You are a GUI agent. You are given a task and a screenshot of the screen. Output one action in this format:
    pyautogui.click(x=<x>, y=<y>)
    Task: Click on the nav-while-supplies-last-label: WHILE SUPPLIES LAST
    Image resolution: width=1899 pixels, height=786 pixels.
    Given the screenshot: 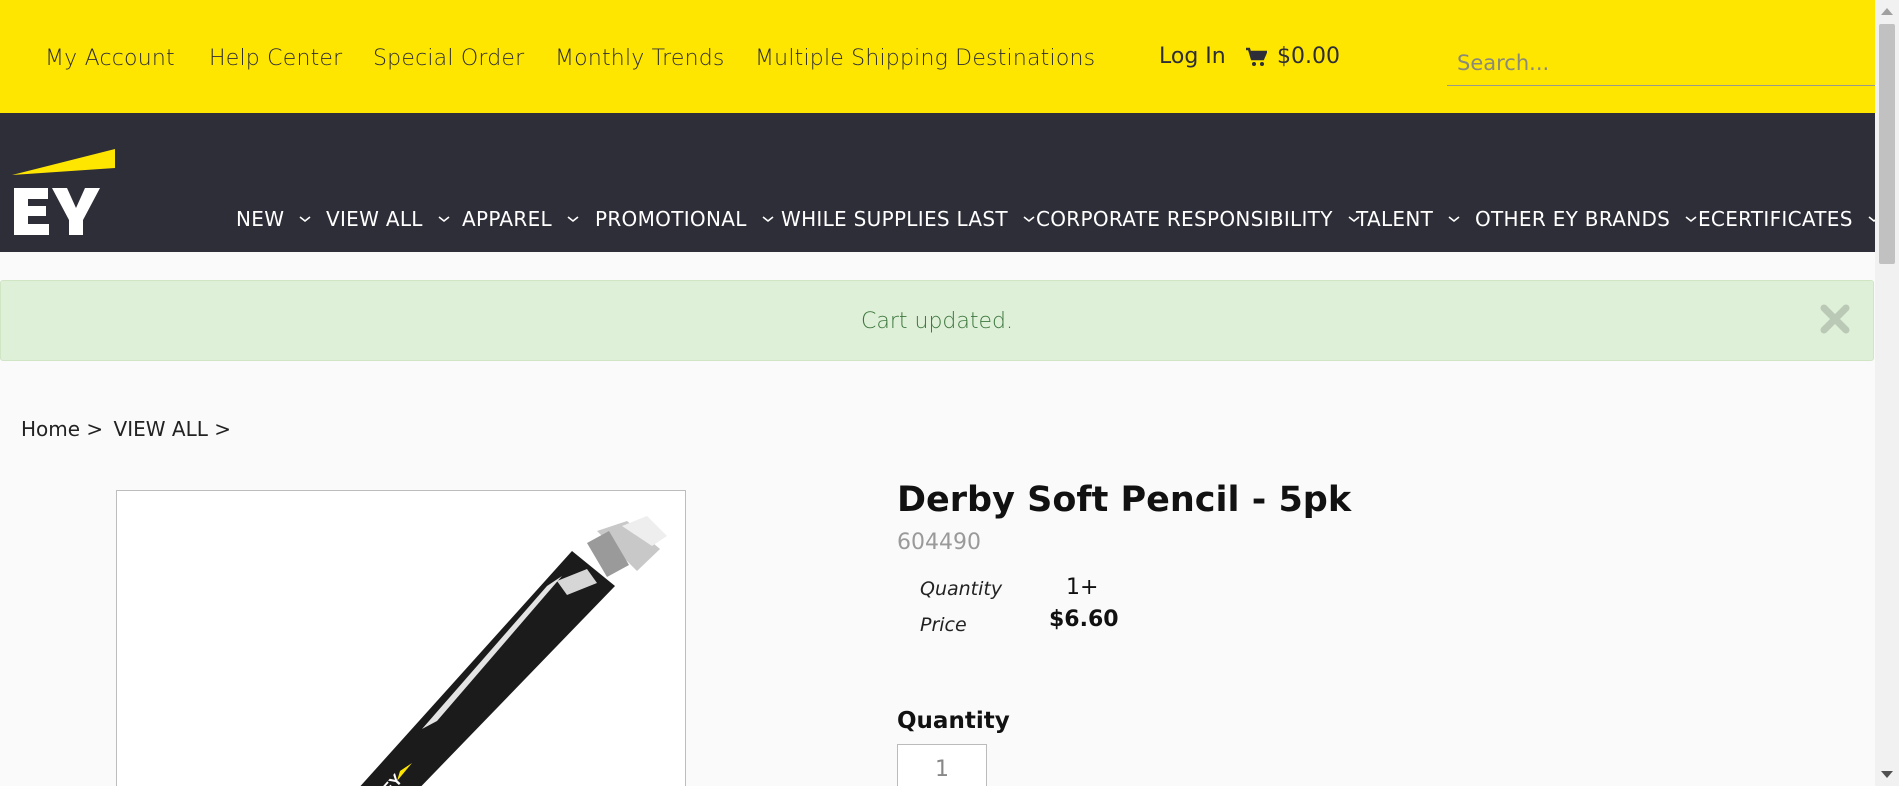 What is the action you would take?
    pyautogui.click(x=894, y=219)
    